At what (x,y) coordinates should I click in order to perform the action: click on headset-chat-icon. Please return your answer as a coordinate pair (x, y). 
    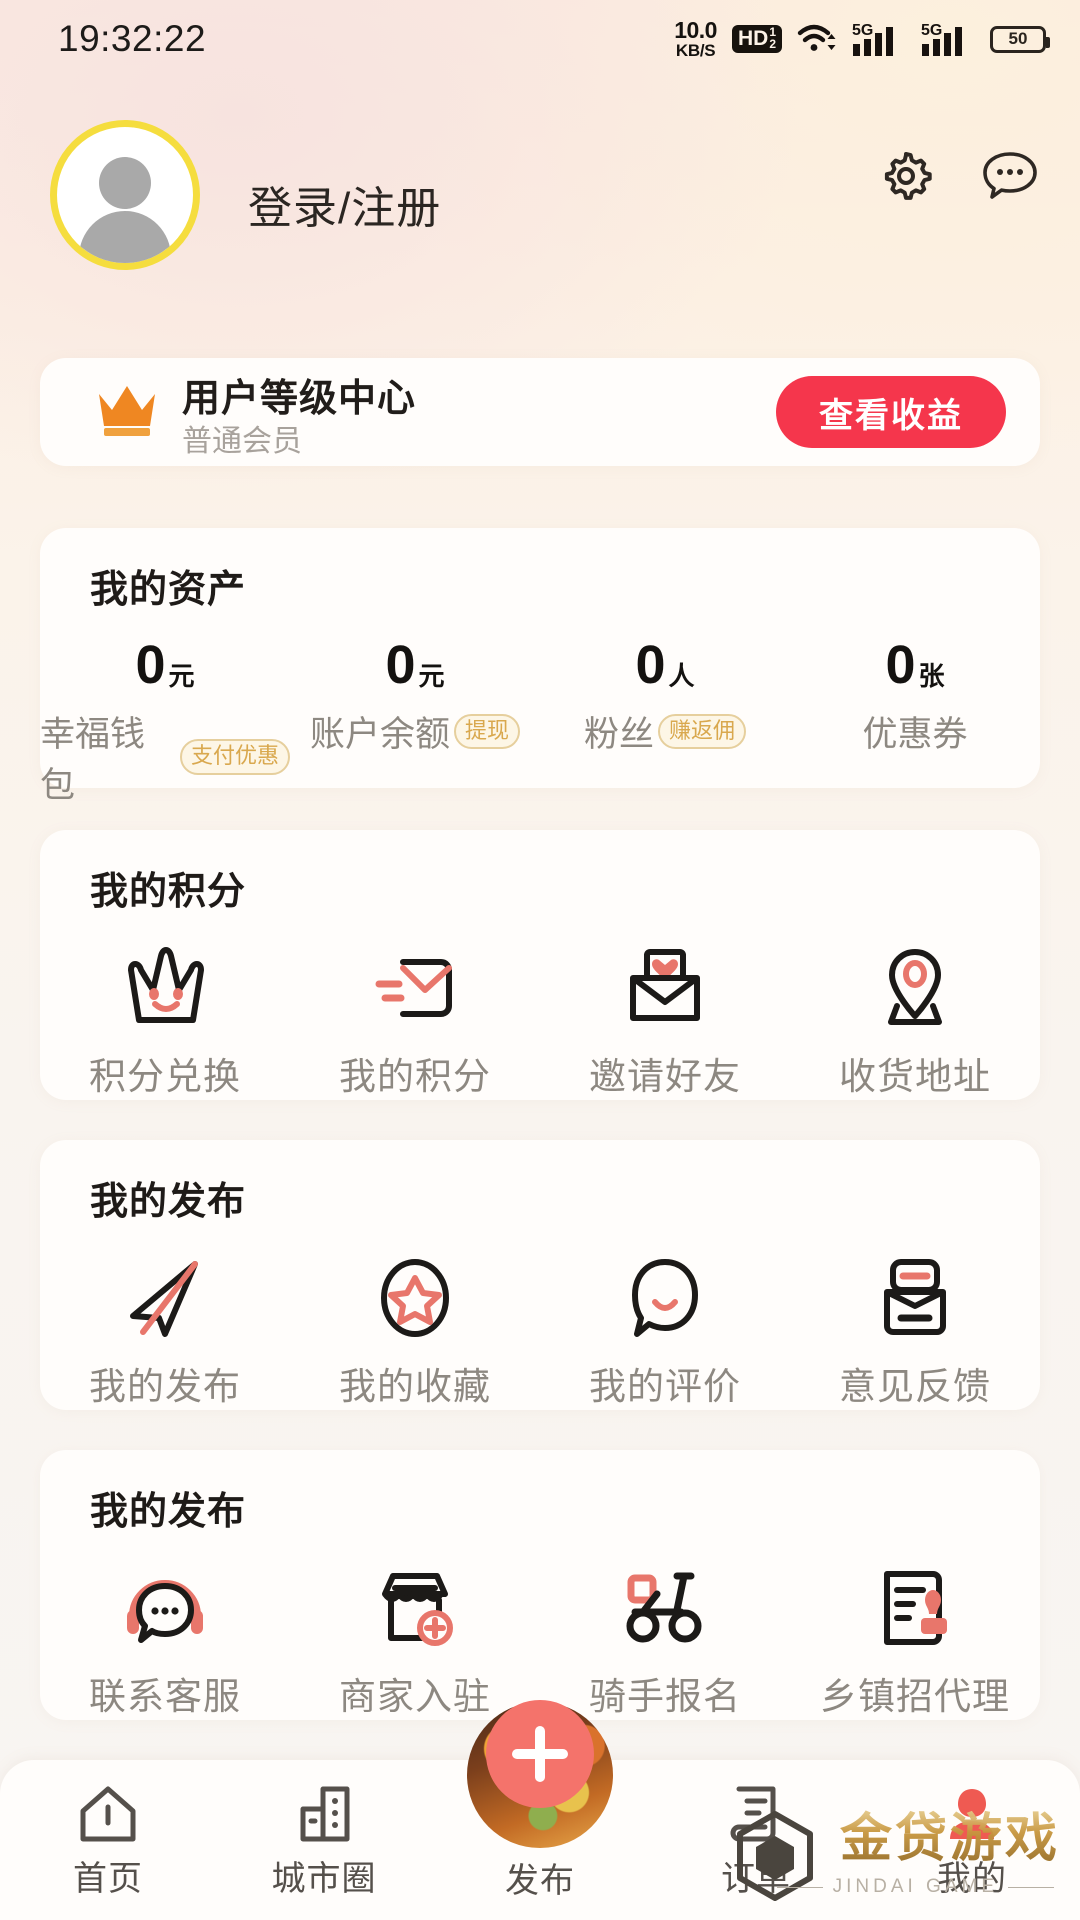
    Looking at the image, I should click on (165, 1608).